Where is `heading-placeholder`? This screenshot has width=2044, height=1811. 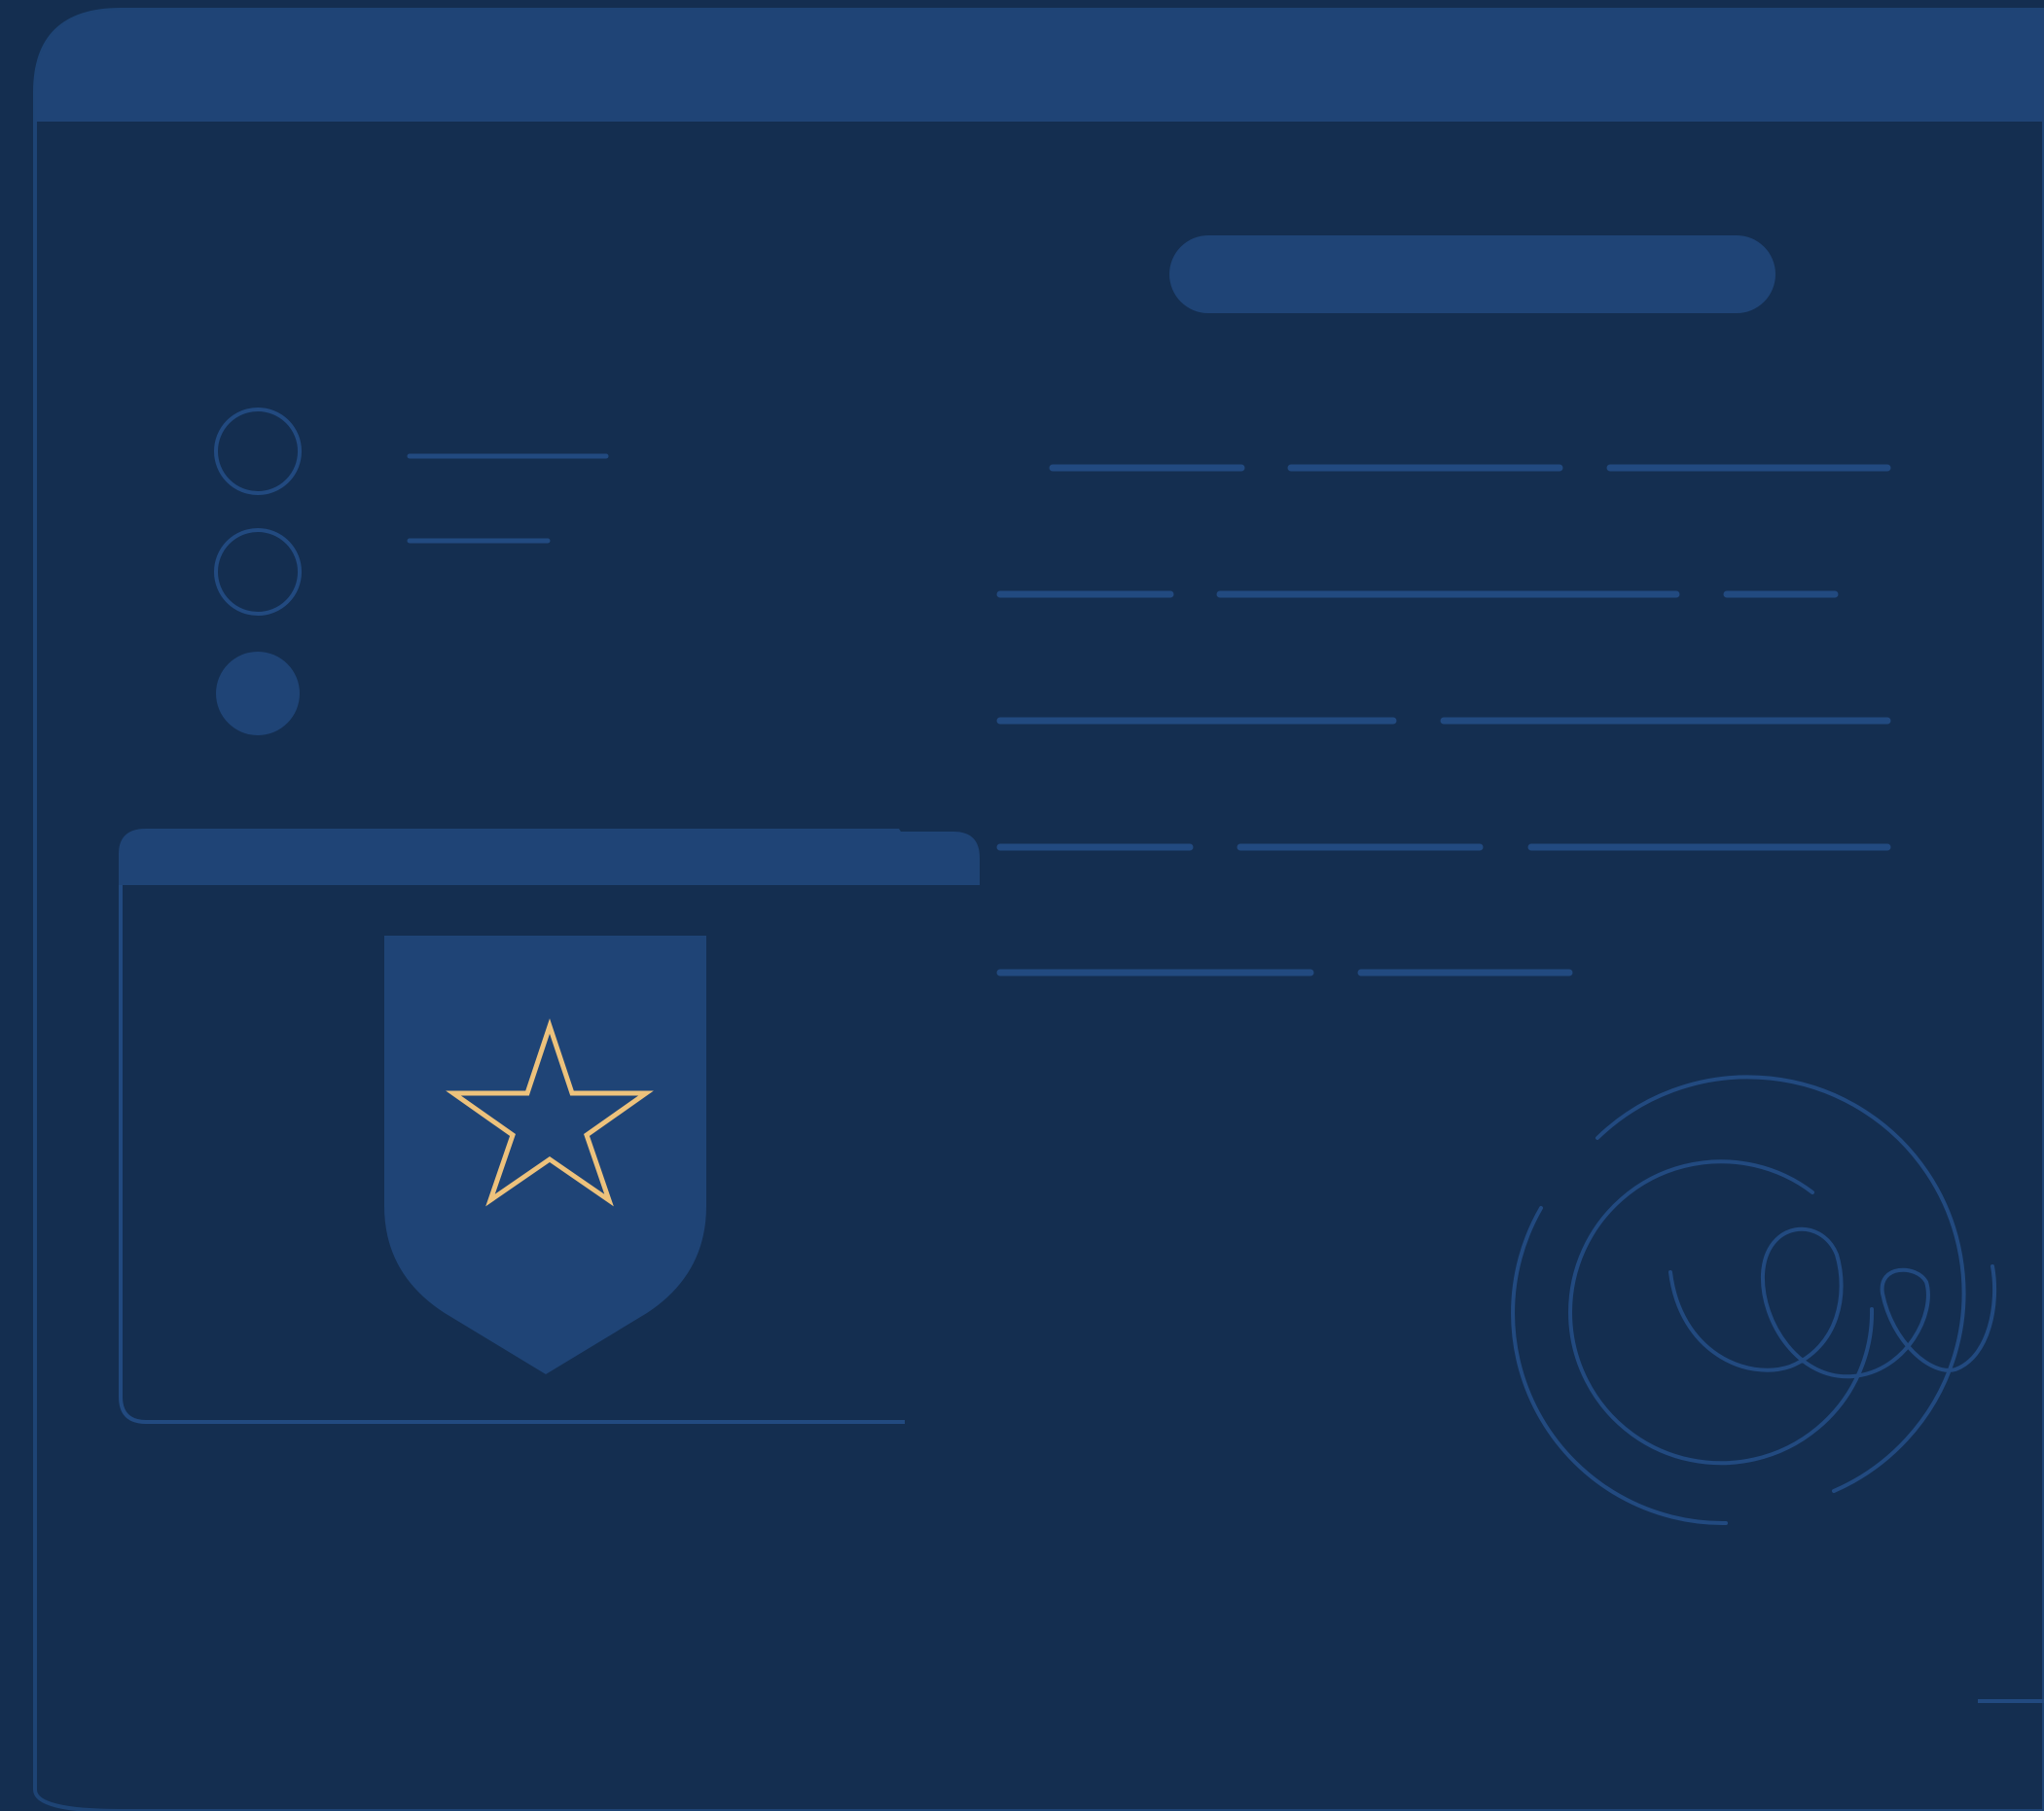
heading-placeholder is located at coordinates (1472, 274).